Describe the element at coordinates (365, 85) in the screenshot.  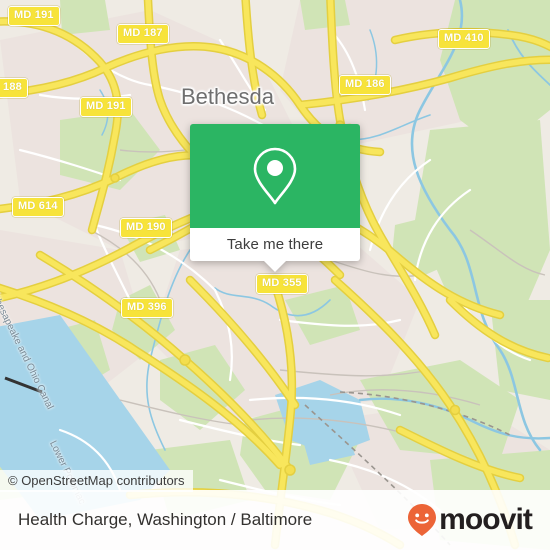
I see `road-shield: MD 186` at that location.